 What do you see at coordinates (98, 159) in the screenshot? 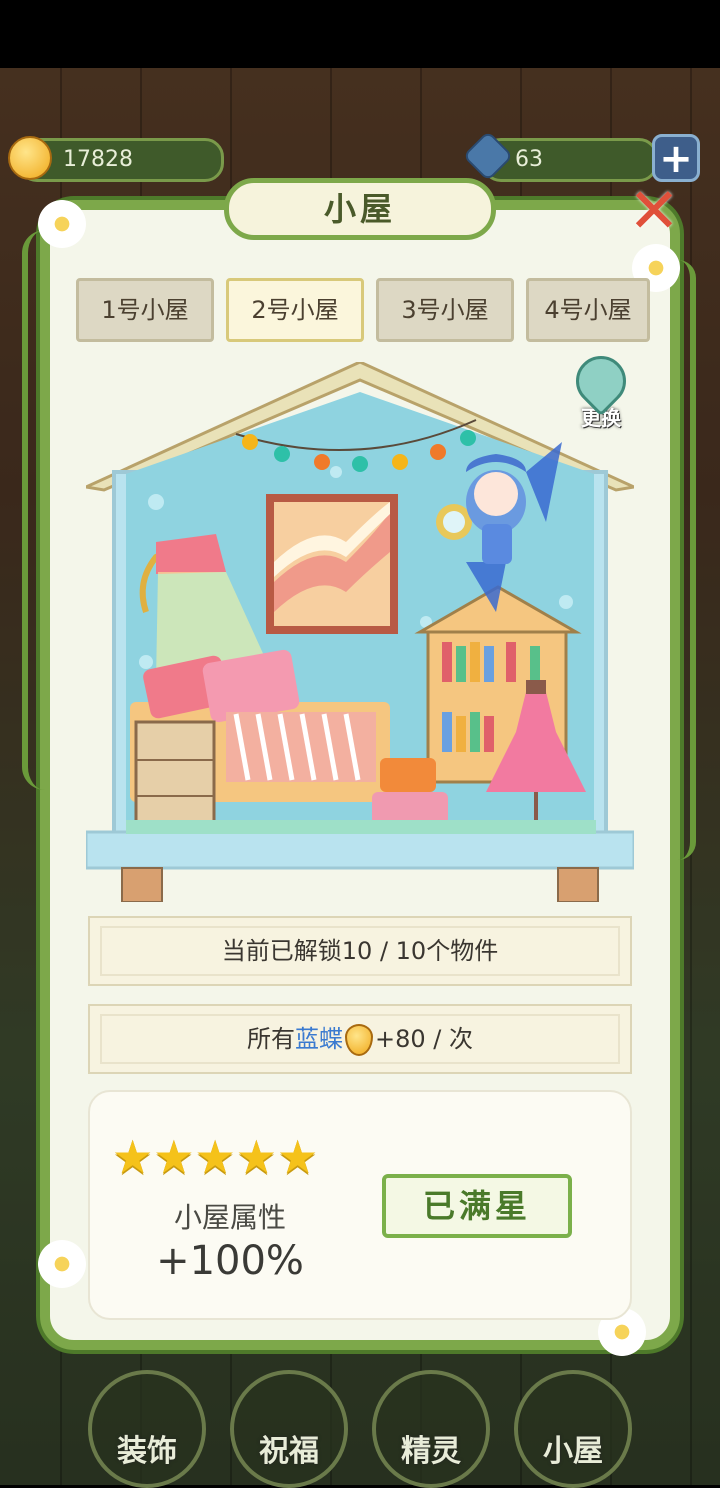
I see `coin-amount: 17828` at bounding box center [98, 159].